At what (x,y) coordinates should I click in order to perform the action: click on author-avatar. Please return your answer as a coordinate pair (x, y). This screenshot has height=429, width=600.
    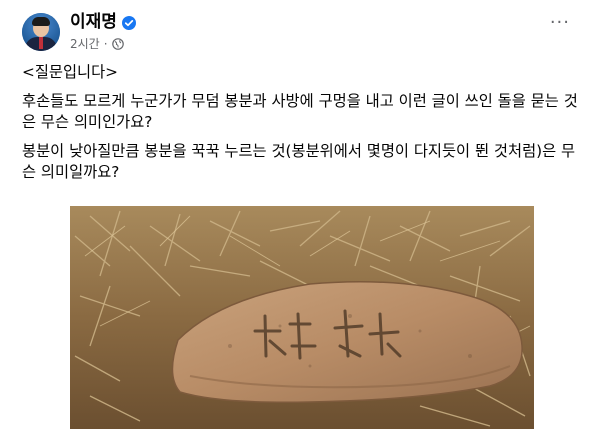
    Looking at the image, I should click on (41, 32).